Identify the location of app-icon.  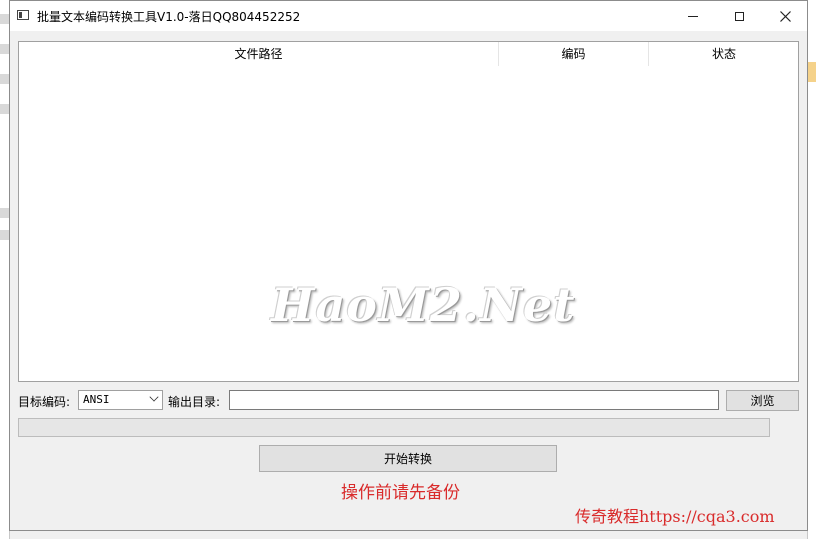
(23, 15).